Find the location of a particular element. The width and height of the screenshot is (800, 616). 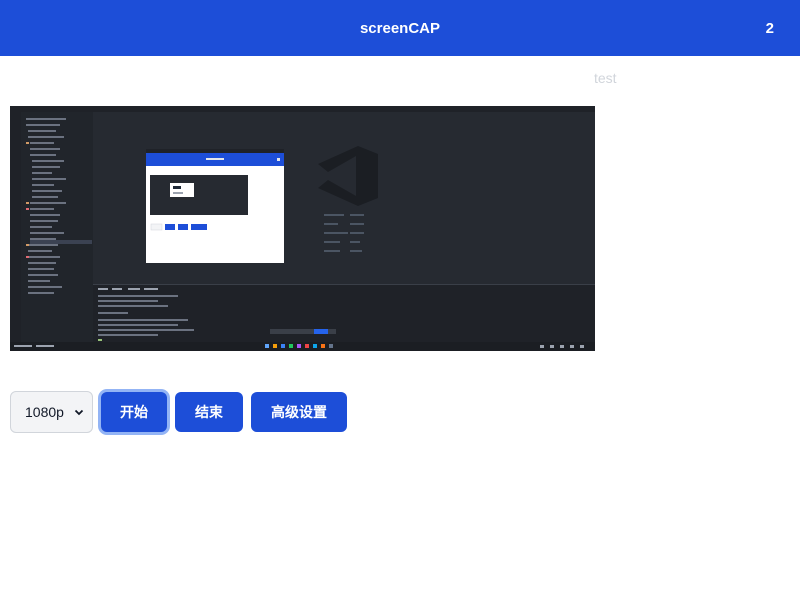

app-title: screenCAP is located at coordinates (400, 28).